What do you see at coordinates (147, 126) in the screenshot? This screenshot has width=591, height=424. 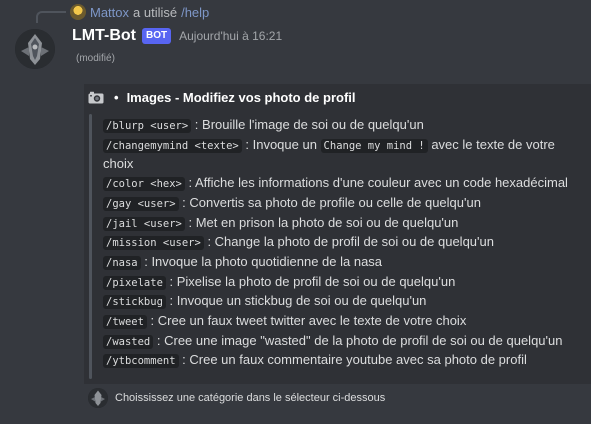 I see `command-code: /blurp <user>` at bounding box center [147, 126].